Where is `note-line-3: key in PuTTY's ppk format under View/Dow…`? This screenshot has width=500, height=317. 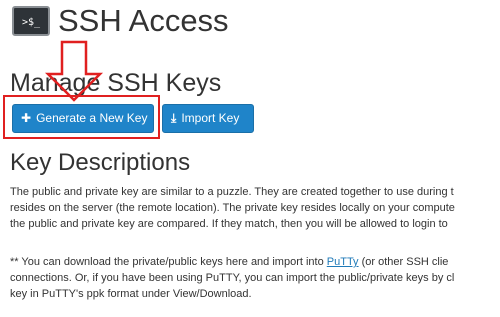
note-line-3: key in PuTTY's ppk format under View/Dow… is located at coordinates (131, 294).